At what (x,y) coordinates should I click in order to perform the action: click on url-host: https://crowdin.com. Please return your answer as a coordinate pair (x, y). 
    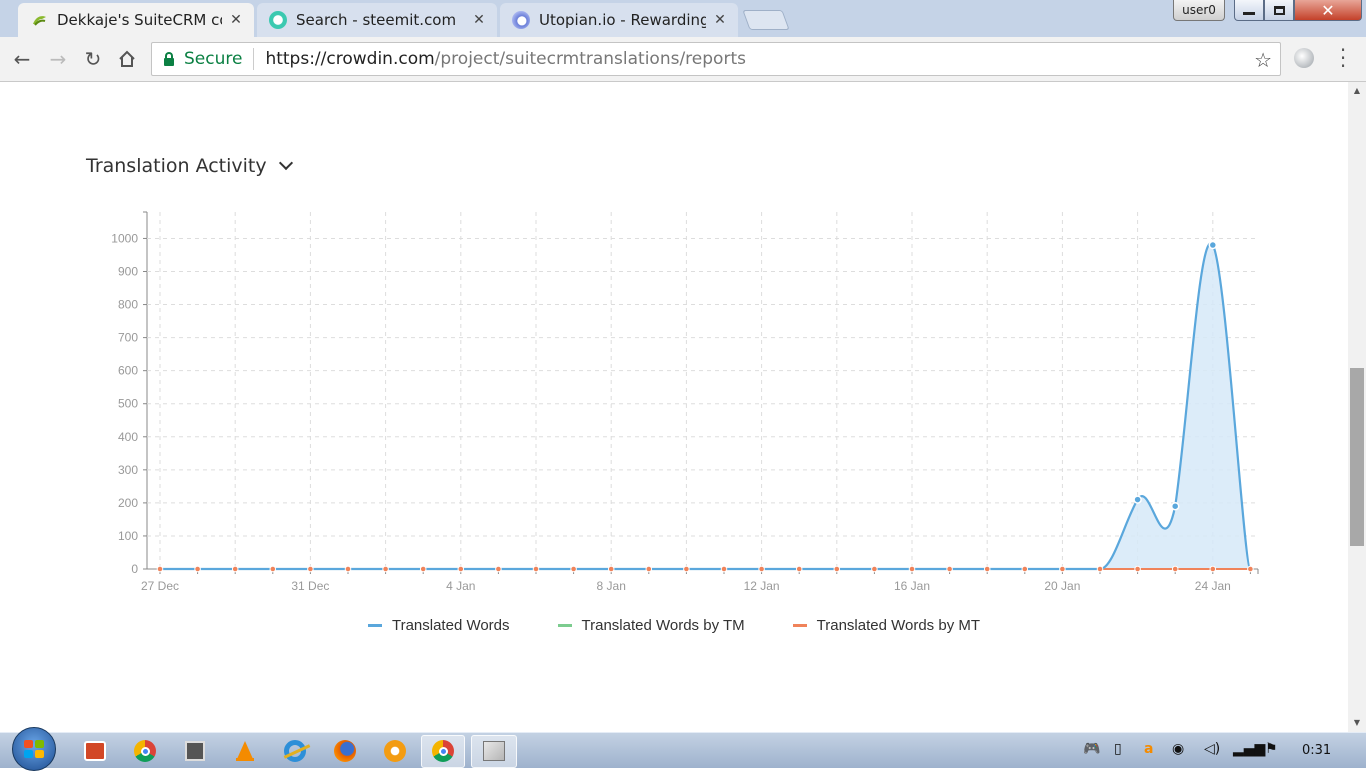
    Looking at the image, I should click on (350, 59).